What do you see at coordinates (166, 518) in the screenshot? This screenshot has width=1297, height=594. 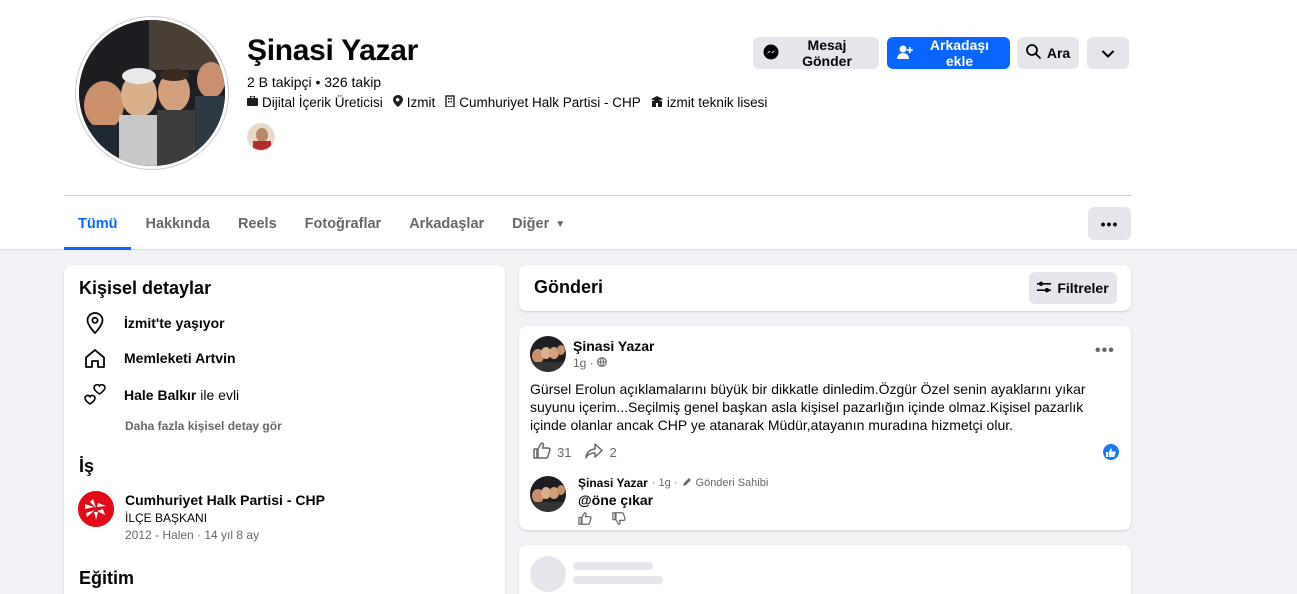 I see `job-position: İLÇE BAŞKANI` at bounding box center [166, 518].